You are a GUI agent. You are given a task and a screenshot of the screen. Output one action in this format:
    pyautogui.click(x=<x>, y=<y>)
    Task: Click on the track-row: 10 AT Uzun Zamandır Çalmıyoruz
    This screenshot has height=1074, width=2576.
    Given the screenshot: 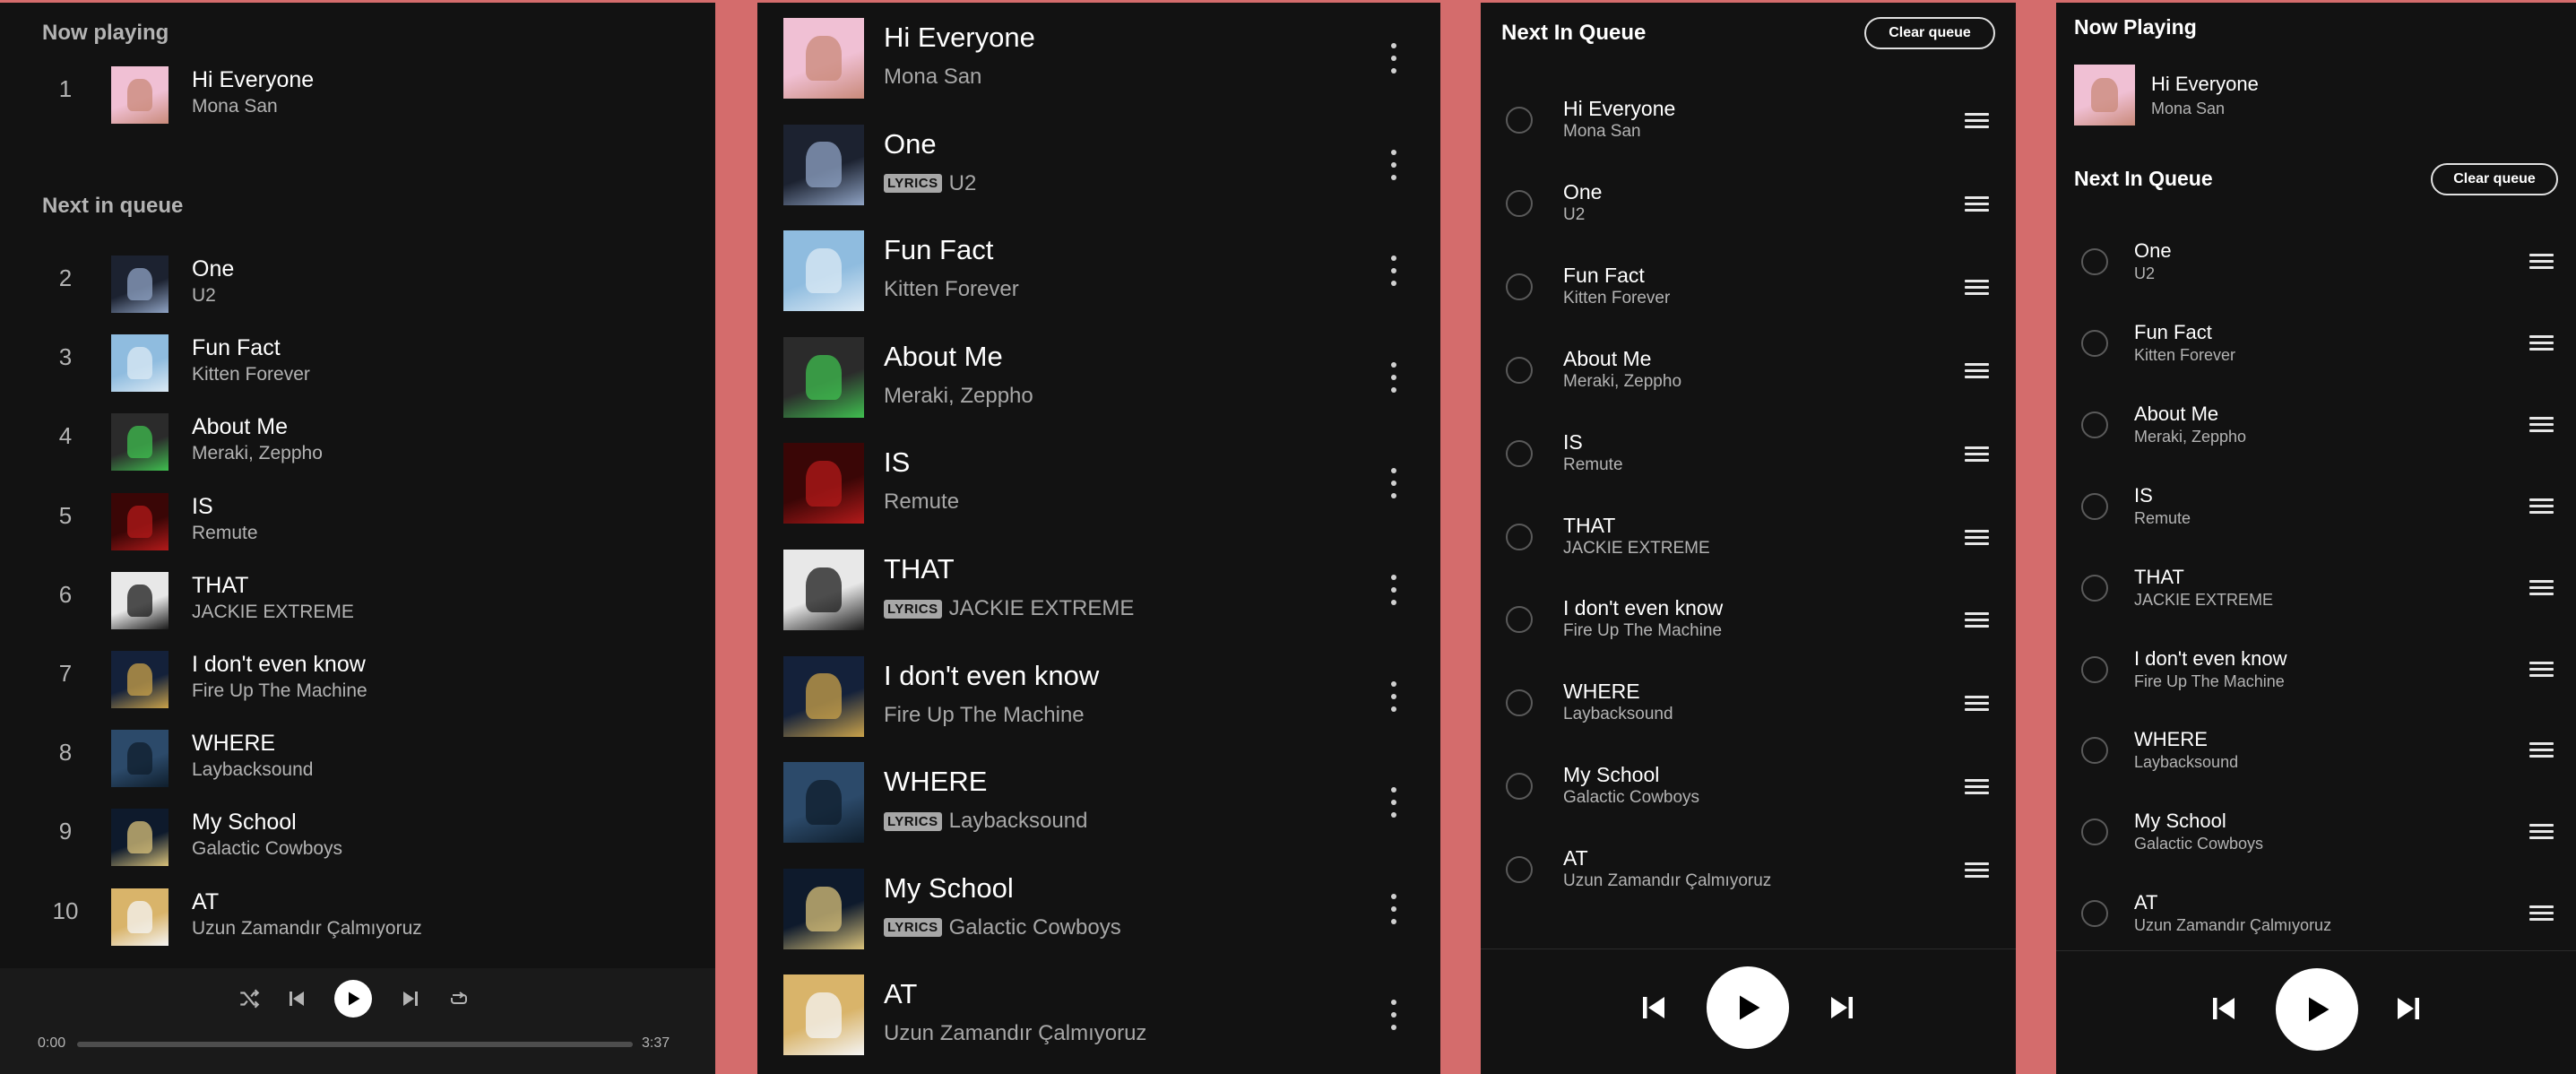 What is the action you would take?
    pyautogui.click(x=357, y=915)
    